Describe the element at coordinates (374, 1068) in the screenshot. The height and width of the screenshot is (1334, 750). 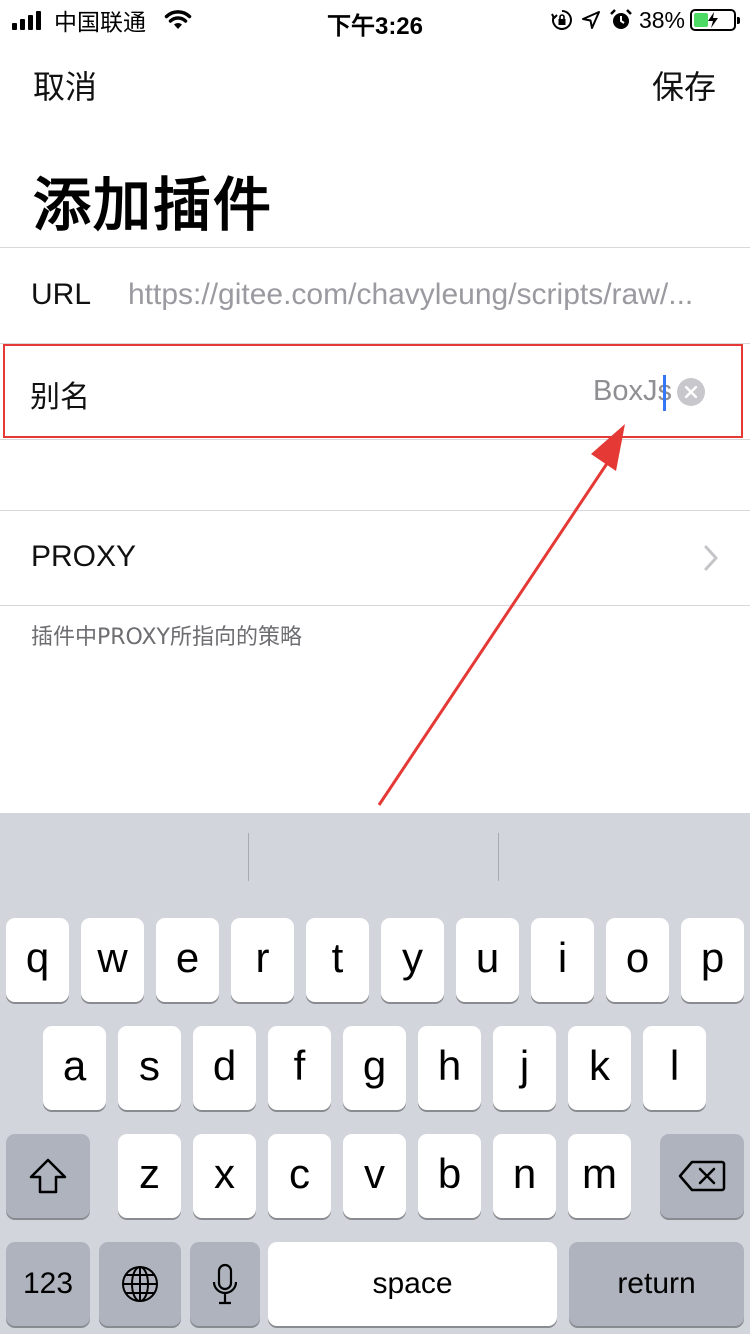
I see `key-g: g` at that location.